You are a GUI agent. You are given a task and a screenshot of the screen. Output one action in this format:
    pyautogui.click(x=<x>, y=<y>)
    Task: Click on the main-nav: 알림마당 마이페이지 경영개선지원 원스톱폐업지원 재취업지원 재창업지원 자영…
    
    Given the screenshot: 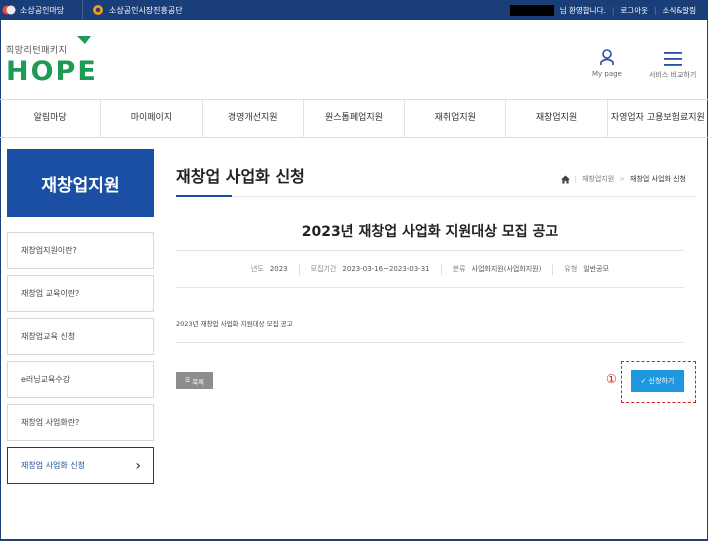 What is the action you would take?
    pyautogui.click(x=354, y=118)
    